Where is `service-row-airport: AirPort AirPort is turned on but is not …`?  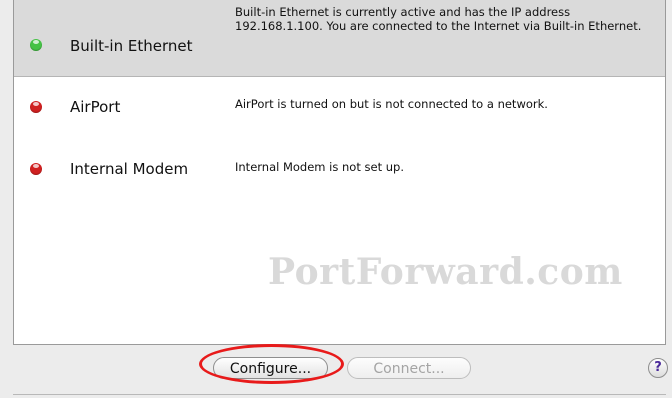 service-row-airport: AirPort AirPort is turned on but is not … is located at coordinates (339, 107).